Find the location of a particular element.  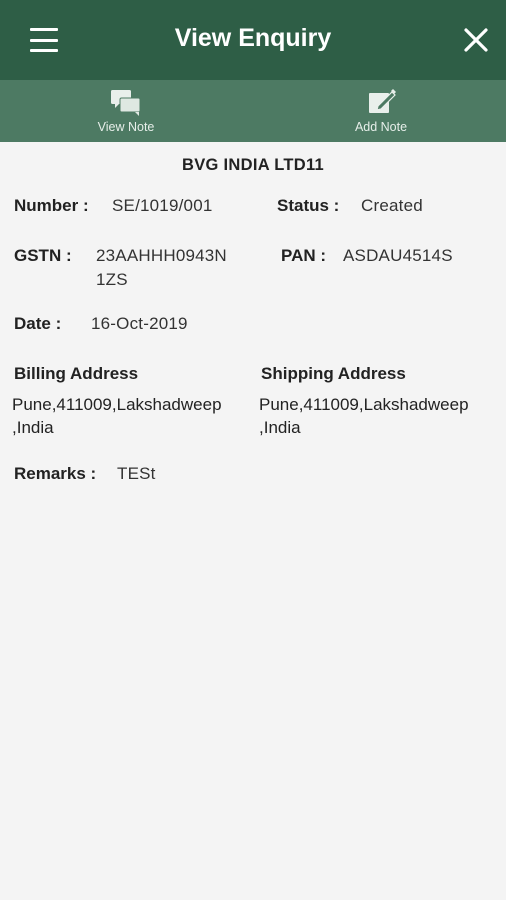

shipping-address-line2: ,India is located at coordinates (280, 427).